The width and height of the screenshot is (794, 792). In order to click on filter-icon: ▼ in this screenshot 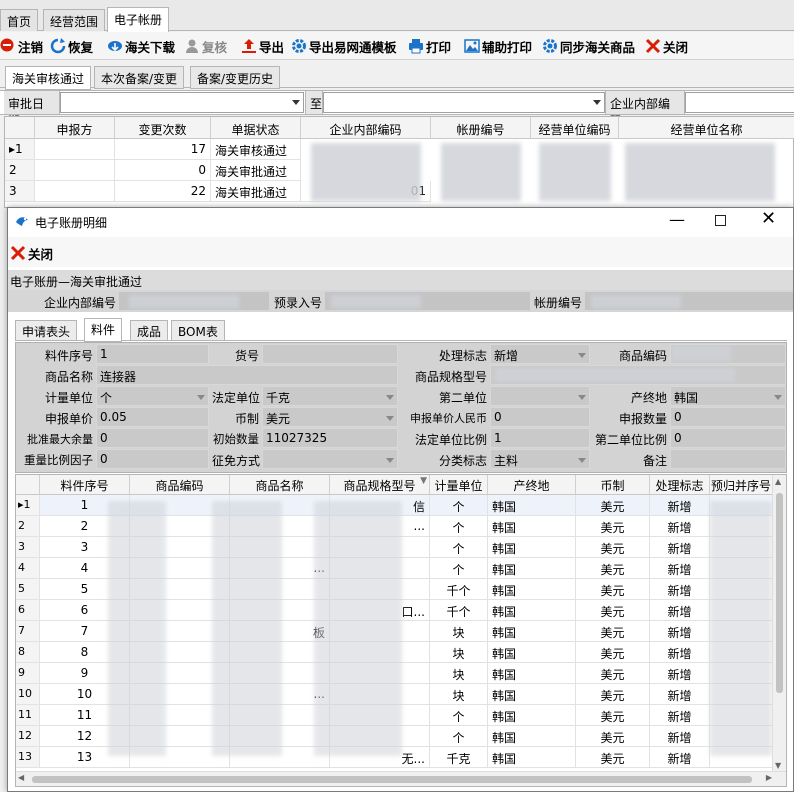, I will do `click(423, 481)`.